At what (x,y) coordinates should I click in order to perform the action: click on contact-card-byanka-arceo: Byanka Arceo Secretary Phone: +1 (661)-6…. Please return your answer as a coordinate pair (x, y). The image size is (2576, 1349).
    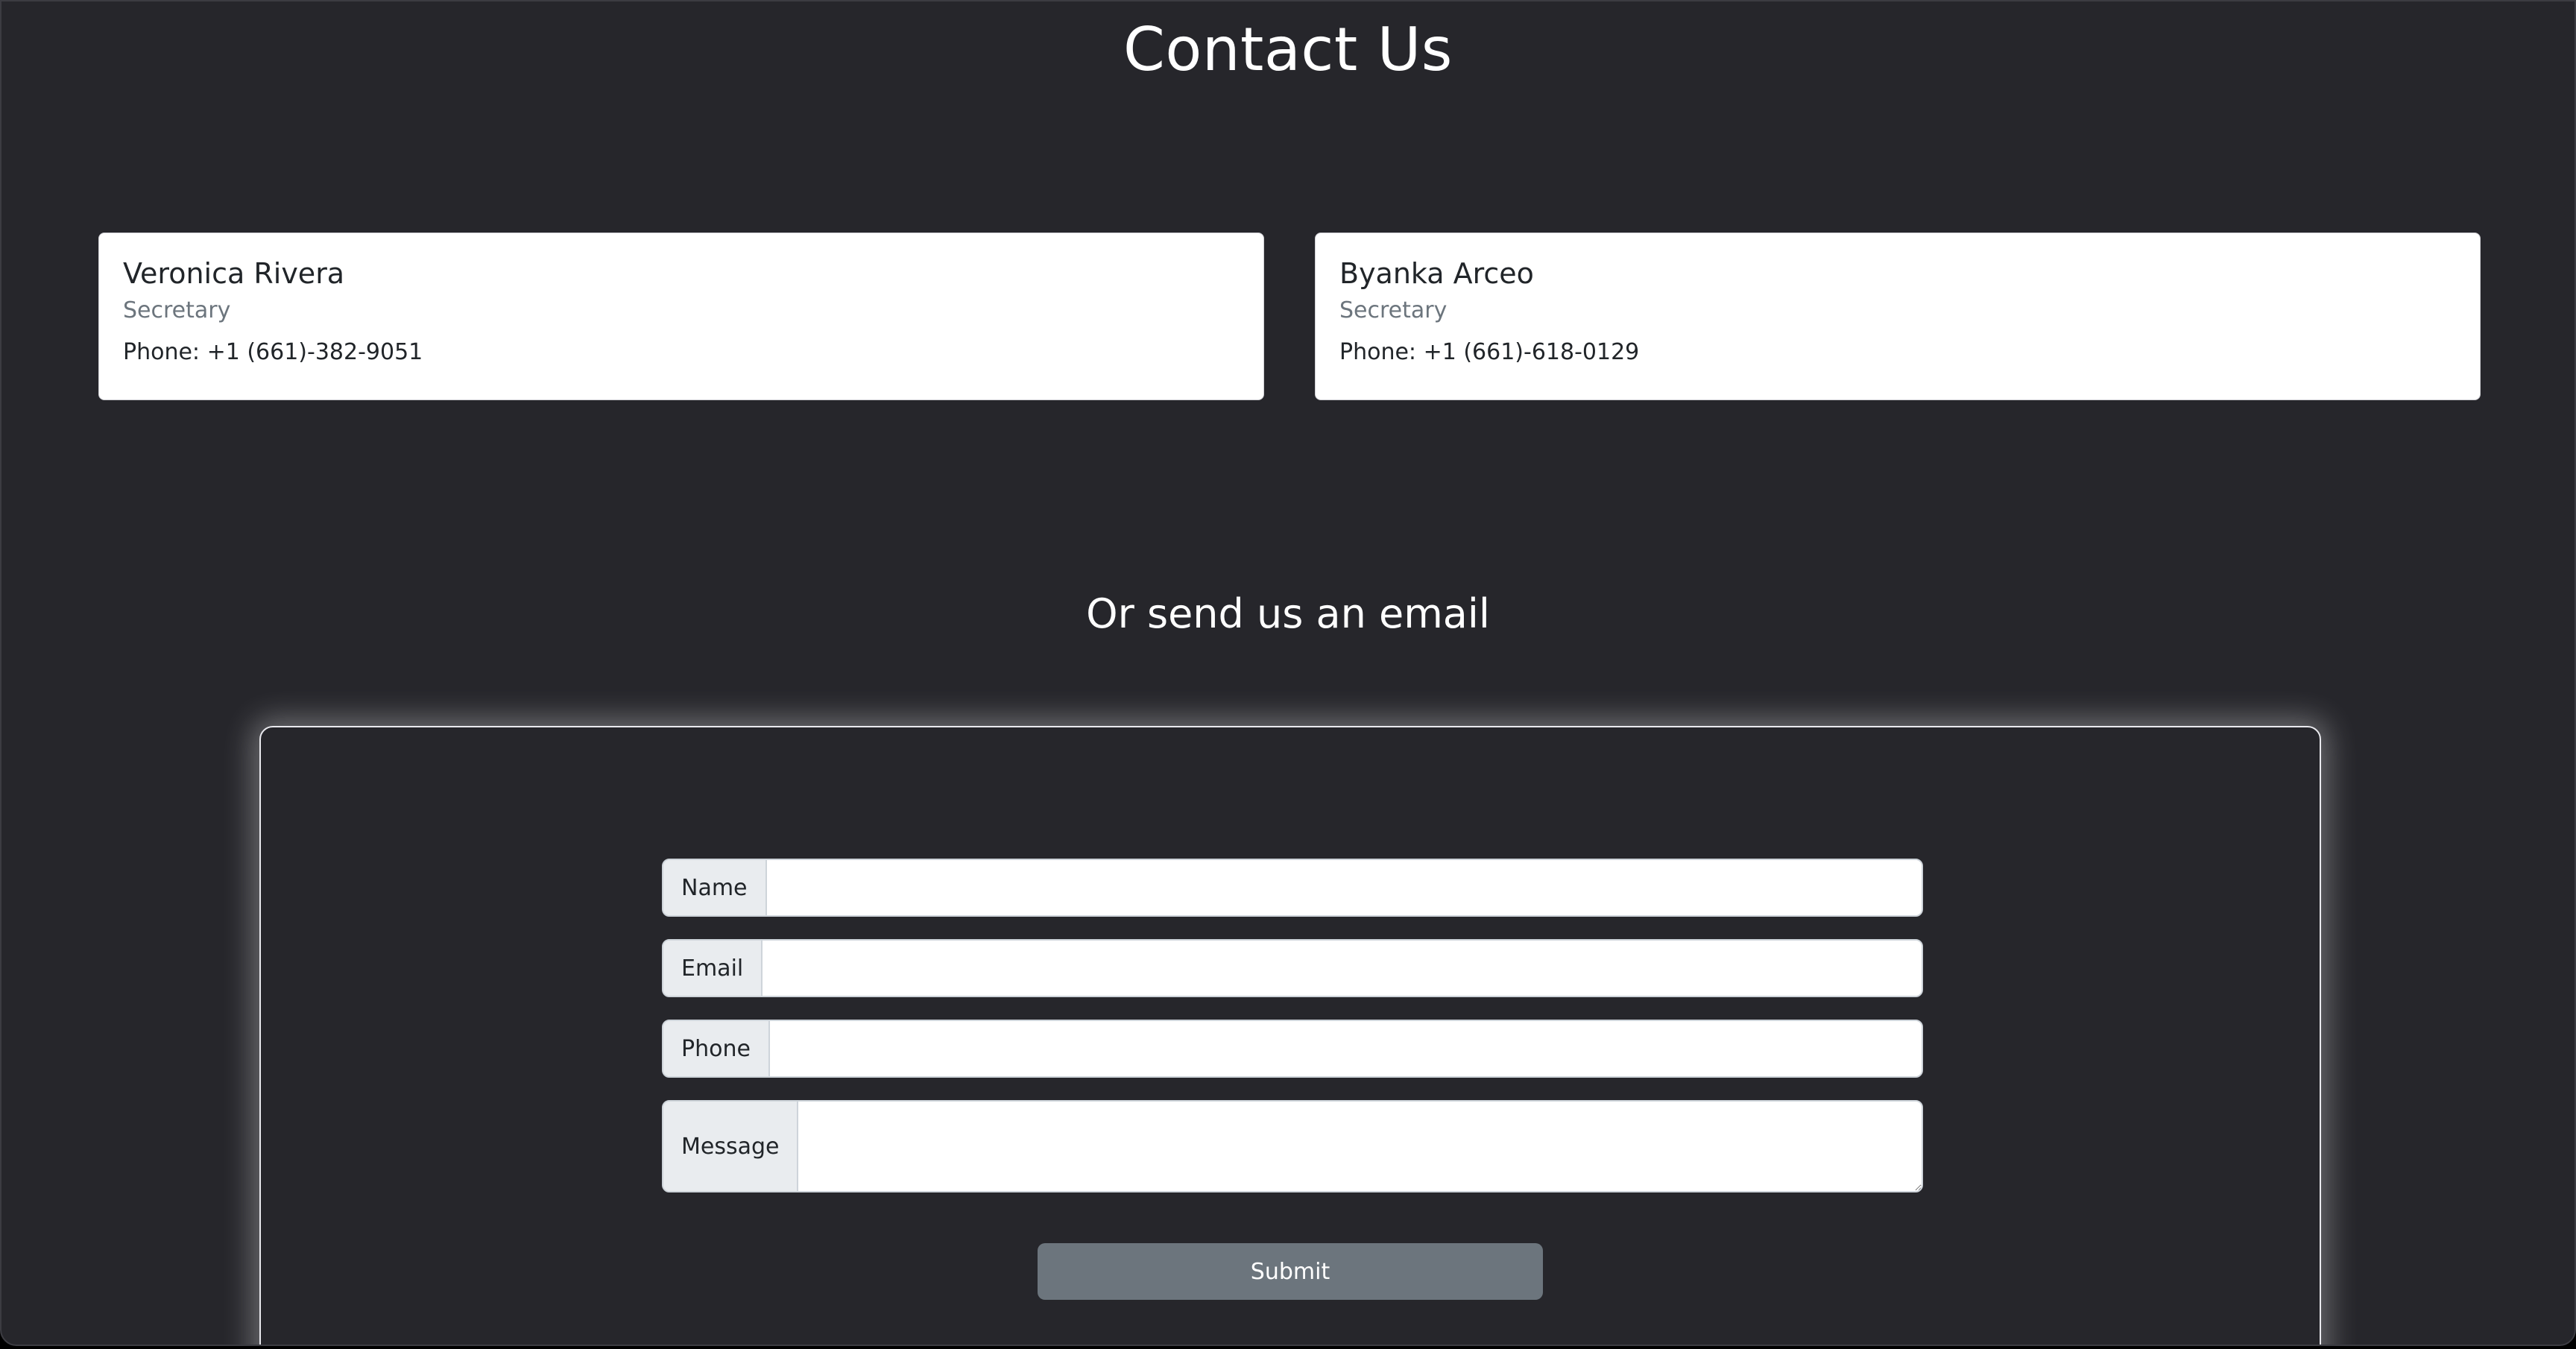
    Looking at the image, I should click on (1898, 316).